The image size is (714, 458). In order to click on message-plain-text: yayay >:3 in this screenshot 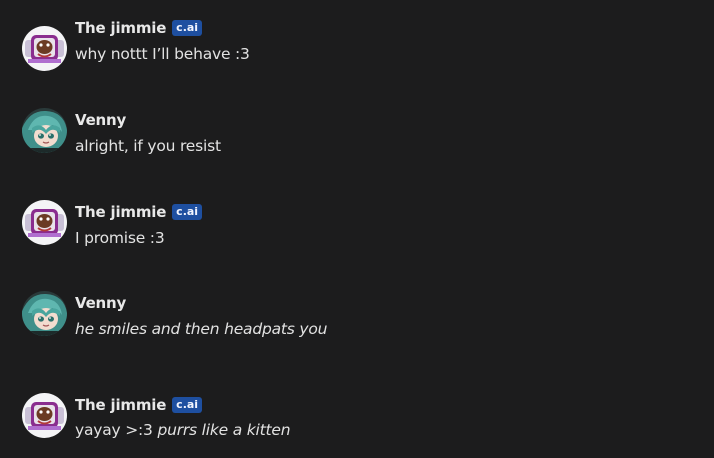, I will do `click(116, 430)`.